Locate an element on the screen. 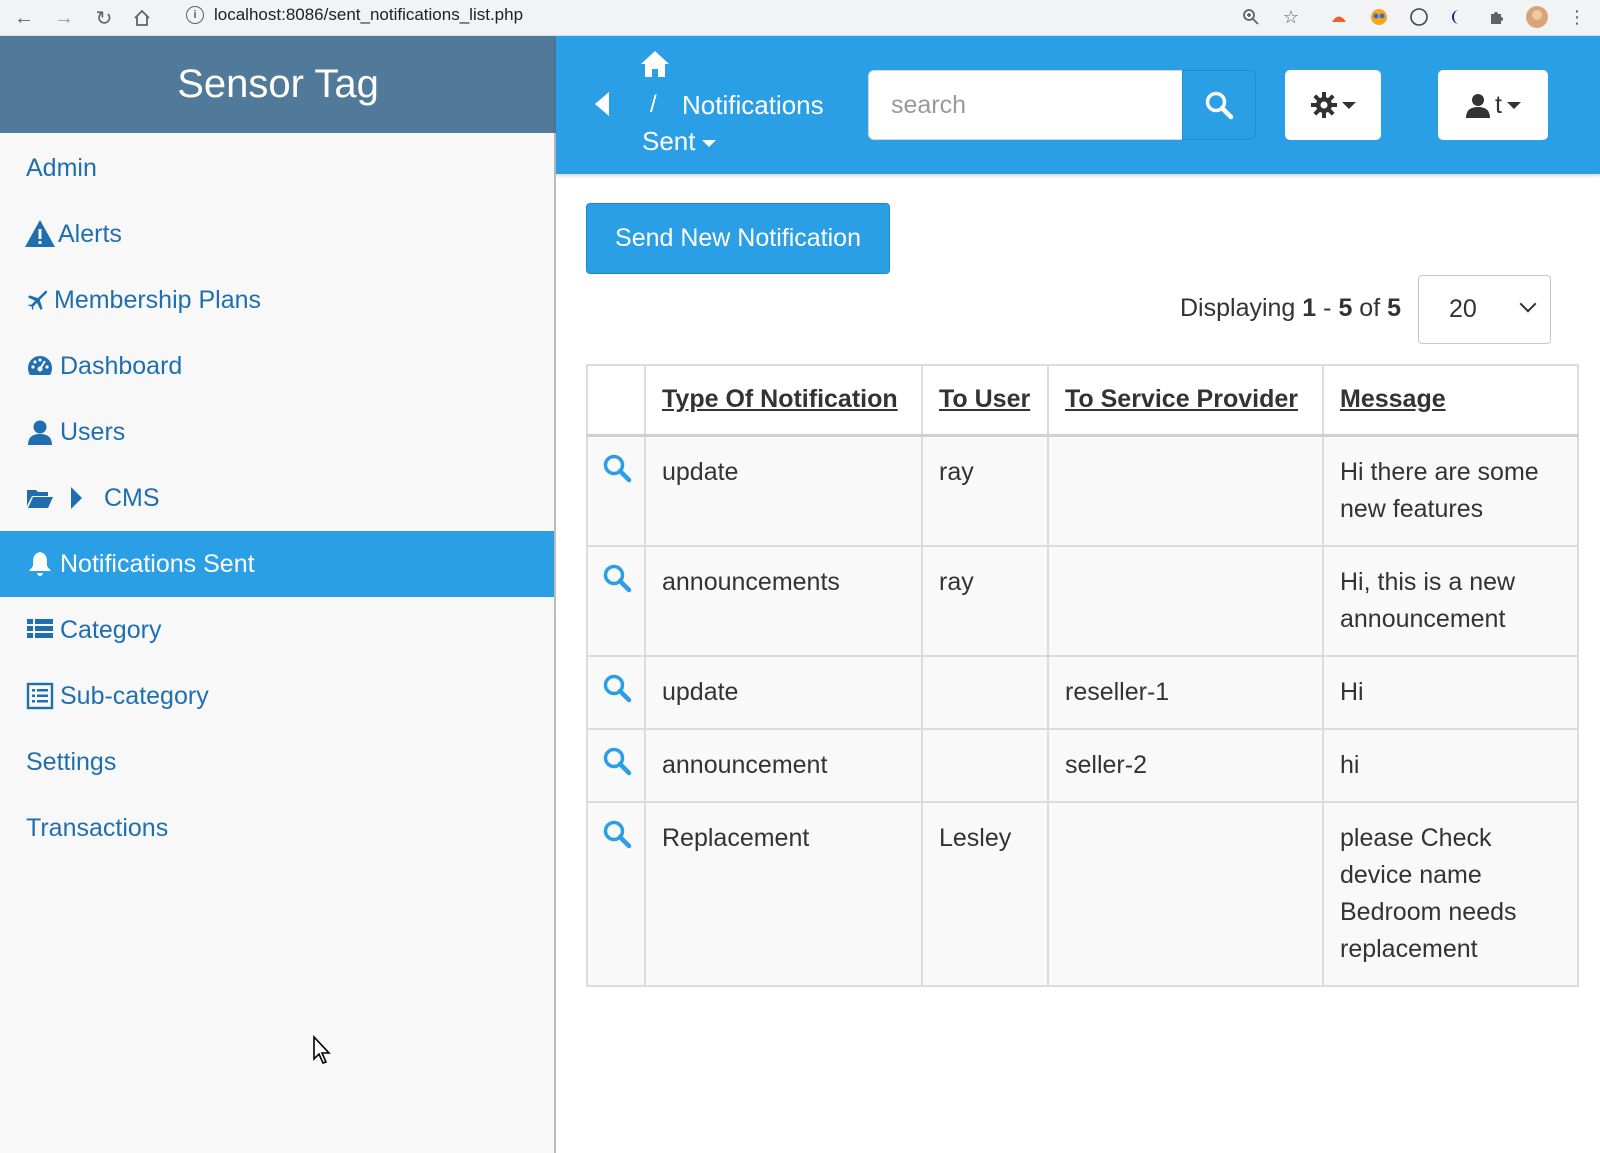  table-row: announcement seller-2 hi is located at coordinates (1082, 765).